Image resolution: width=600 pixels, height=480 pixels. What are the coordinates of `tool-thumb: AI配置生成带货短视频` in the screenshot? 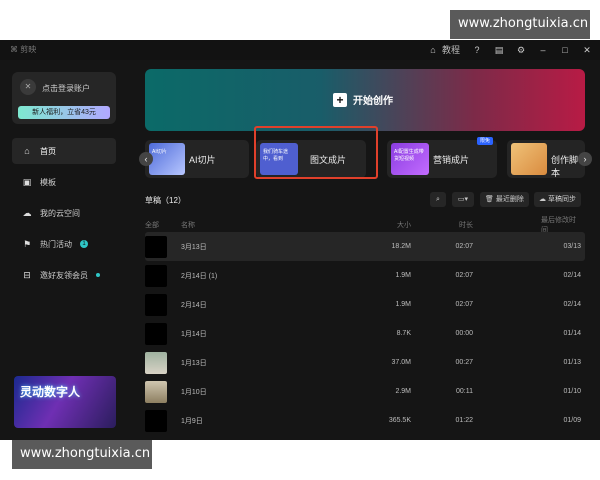 It's located at (410, 159).